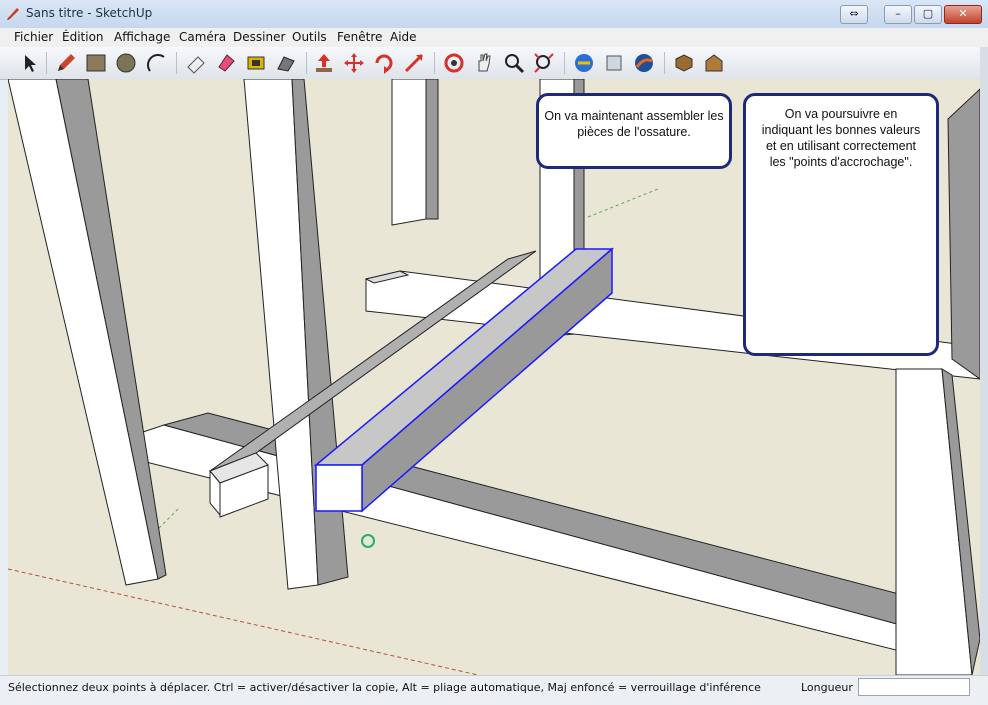 The height and width of the screenshot is (705, 988). I want to click on google-earth-icon, so click(644, 63).